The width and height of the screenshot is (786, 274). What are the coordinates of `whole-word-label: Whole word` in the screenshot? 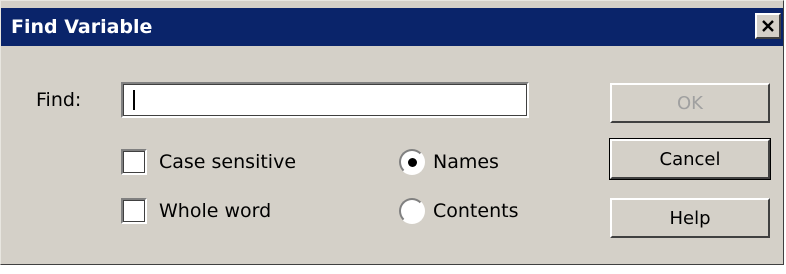 It's located at (215, 211).